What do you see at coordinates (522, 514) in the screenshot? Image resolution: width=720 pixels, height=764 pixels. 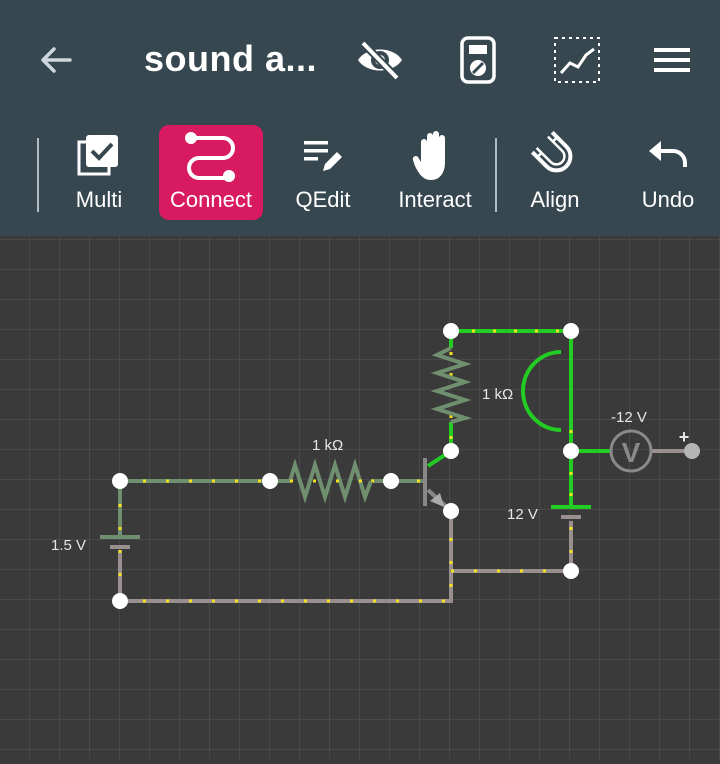 I see `battery-supply-label: 12 V` at bounding box center [522, 514].